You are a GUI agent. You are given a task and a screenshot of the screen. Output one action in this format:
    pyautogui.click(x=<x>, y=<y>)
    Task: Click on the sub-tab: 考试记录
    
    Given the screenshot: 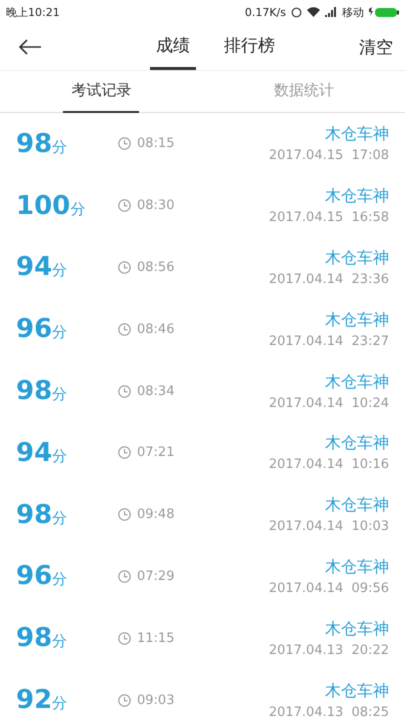 What is the action you would take?
    pyautogui.click(x=101, y=91)
    